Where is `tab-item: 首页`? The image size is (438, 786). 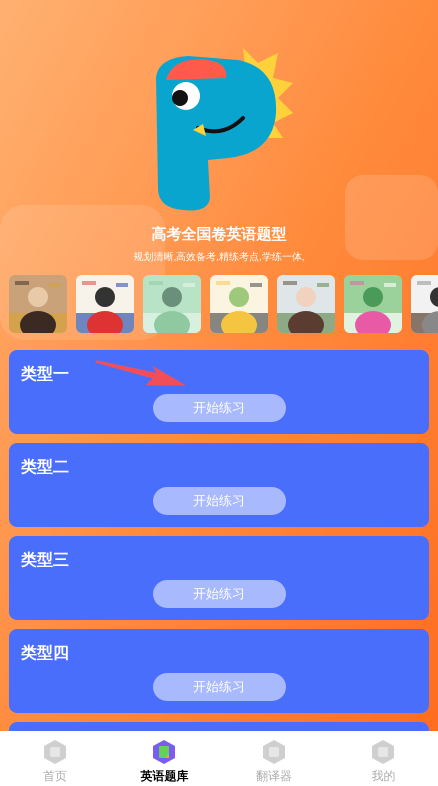 tab-item: 首页 is located at coordinates (55, 758).